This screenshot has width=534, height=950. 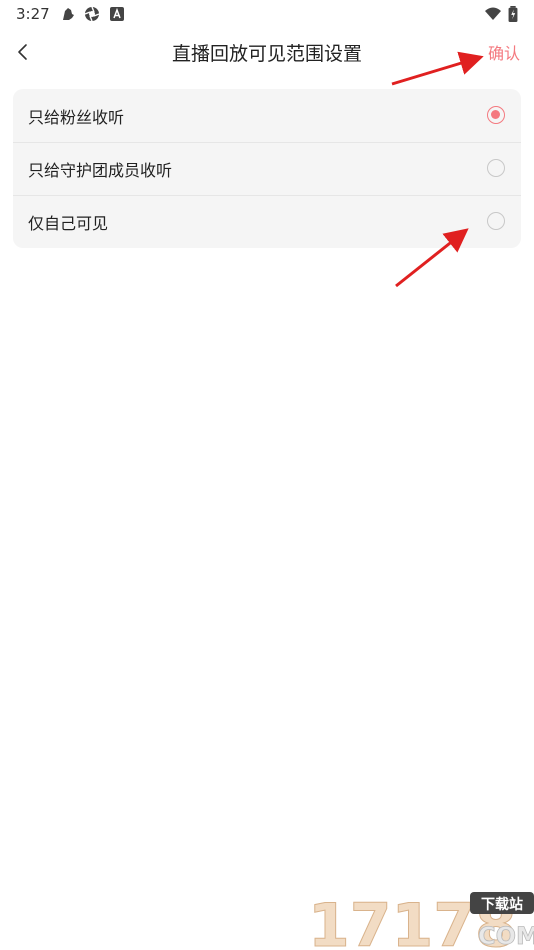 I want to click on option-label: 仅自己可见, so click(x=68, y=223).